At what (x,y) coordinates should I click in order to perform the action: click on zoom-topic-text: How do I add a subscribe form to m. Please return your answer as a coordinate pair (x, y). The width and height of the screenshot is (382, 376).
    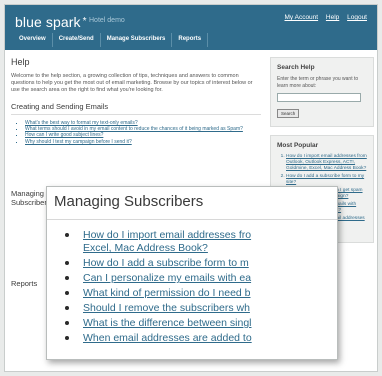
    Looking at the image, I should click on (166, 263).